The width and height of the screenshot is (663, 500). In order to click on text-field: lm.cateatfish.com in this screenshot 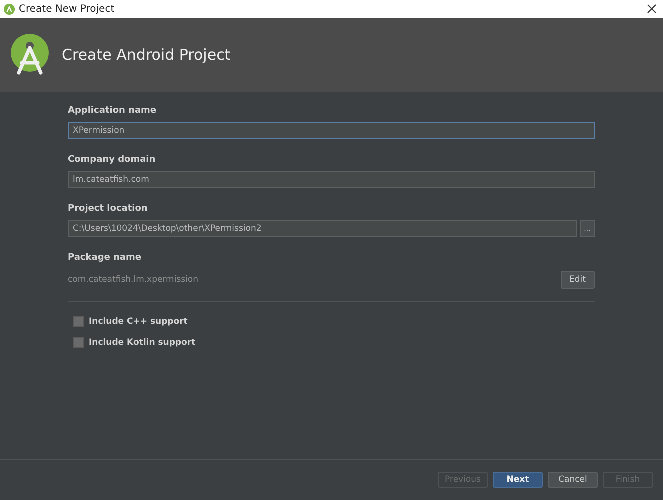, I will do `click(331, 179)`.